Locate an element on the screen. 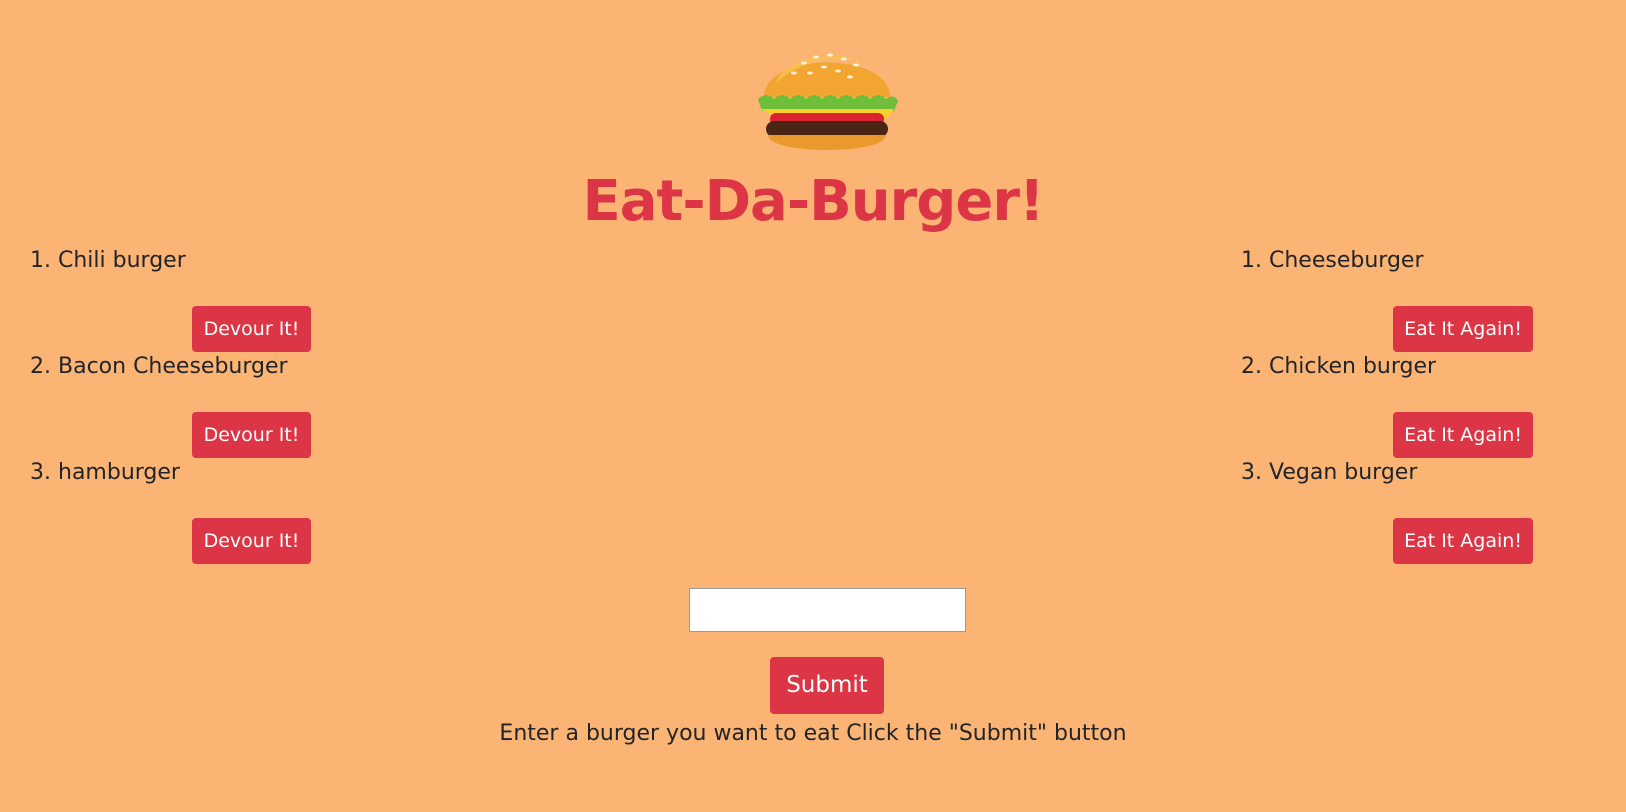  burger-label: 1. Cheeseburger is located at coordinates (1332, 261).